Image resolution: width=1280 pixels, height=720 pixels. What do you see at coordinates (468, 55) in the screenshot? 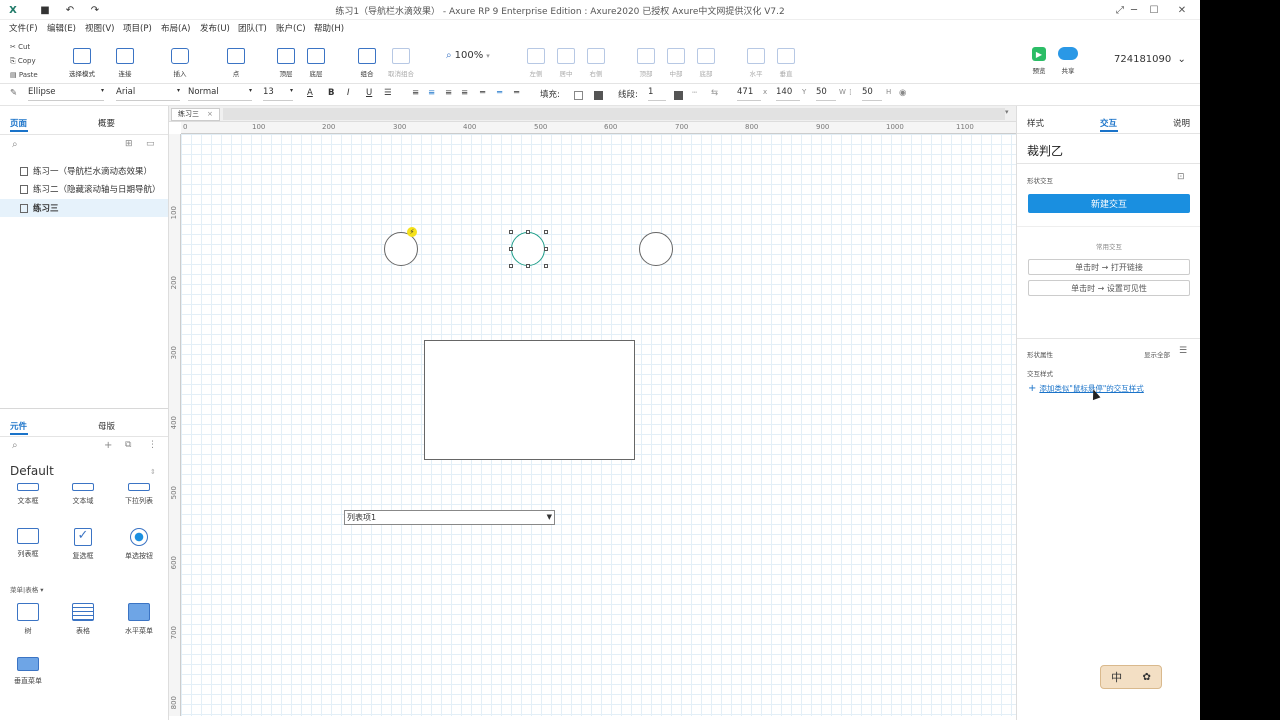
I see `zoom-select: ⌕ 100% ▾` at bounding box center [468, 55].